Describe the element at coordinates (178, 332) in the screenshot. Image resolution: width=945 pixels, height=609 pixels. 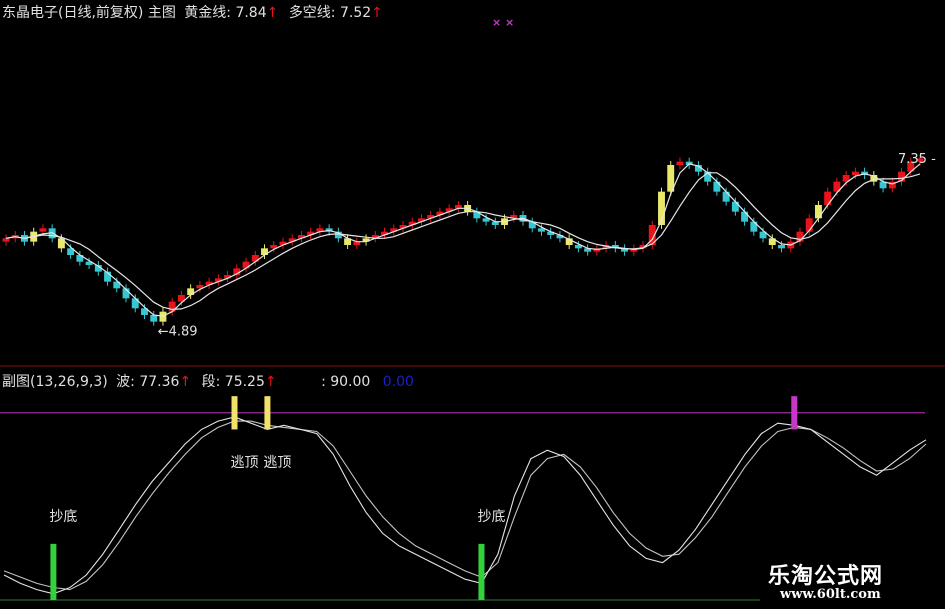
I see `low-price-label: ←4.89` at that location.